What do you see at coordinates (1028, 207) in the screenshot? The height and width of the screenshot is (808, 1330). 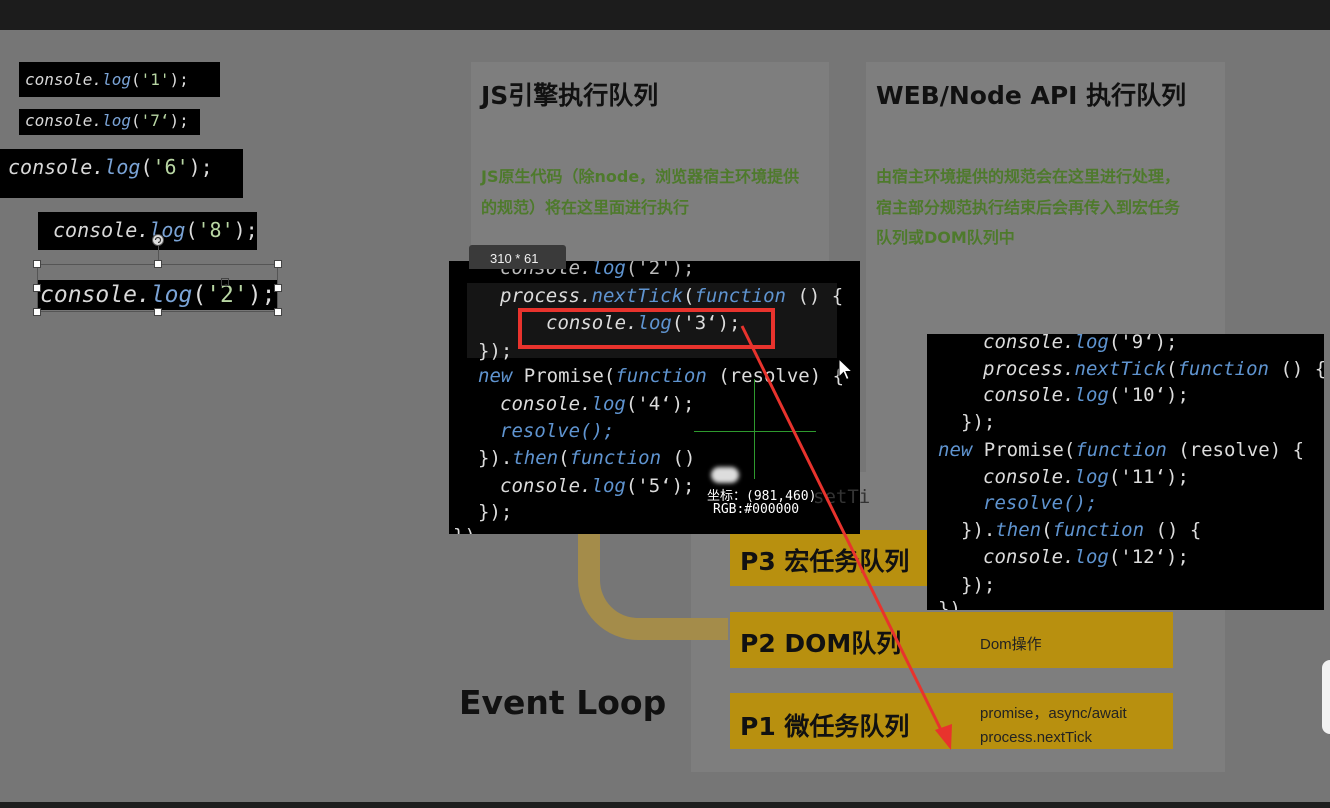 I see `web-api-desc-line2: 宿主部分规范执行结束后会再传入到宏任务` at bounding box center [1028, 207].